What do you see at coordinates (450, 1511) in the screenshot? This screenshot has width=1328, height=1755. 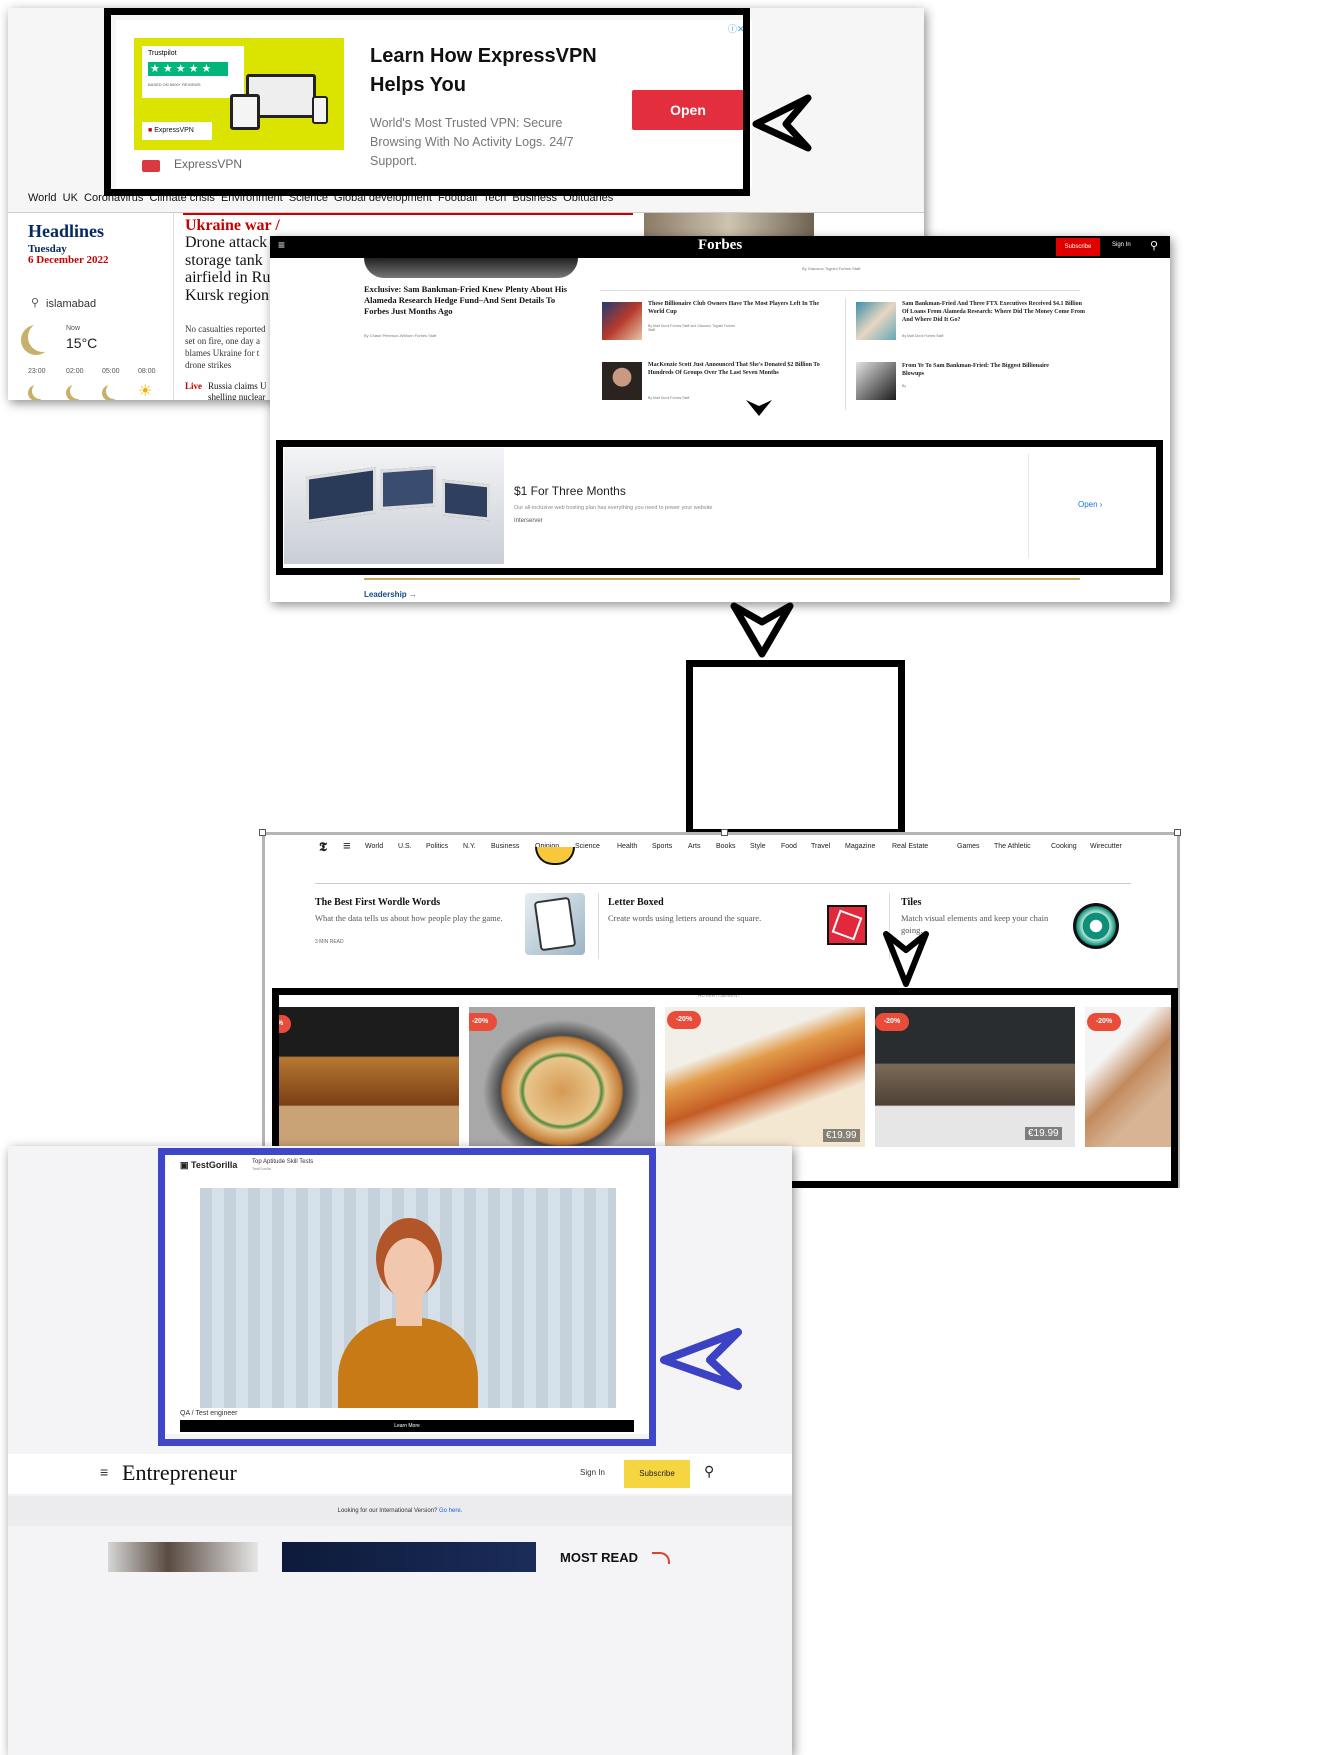 I see `intl-link: Go here.` at bounding box center [450, 1511].